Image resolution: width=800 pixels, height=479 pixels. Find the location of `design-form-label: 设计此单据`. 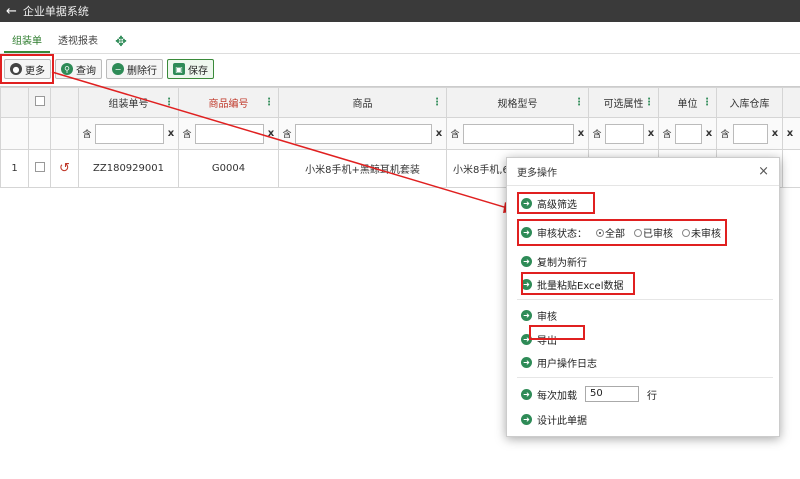

design-form-label: 设计此单据 is located at coordinates (562, 421).